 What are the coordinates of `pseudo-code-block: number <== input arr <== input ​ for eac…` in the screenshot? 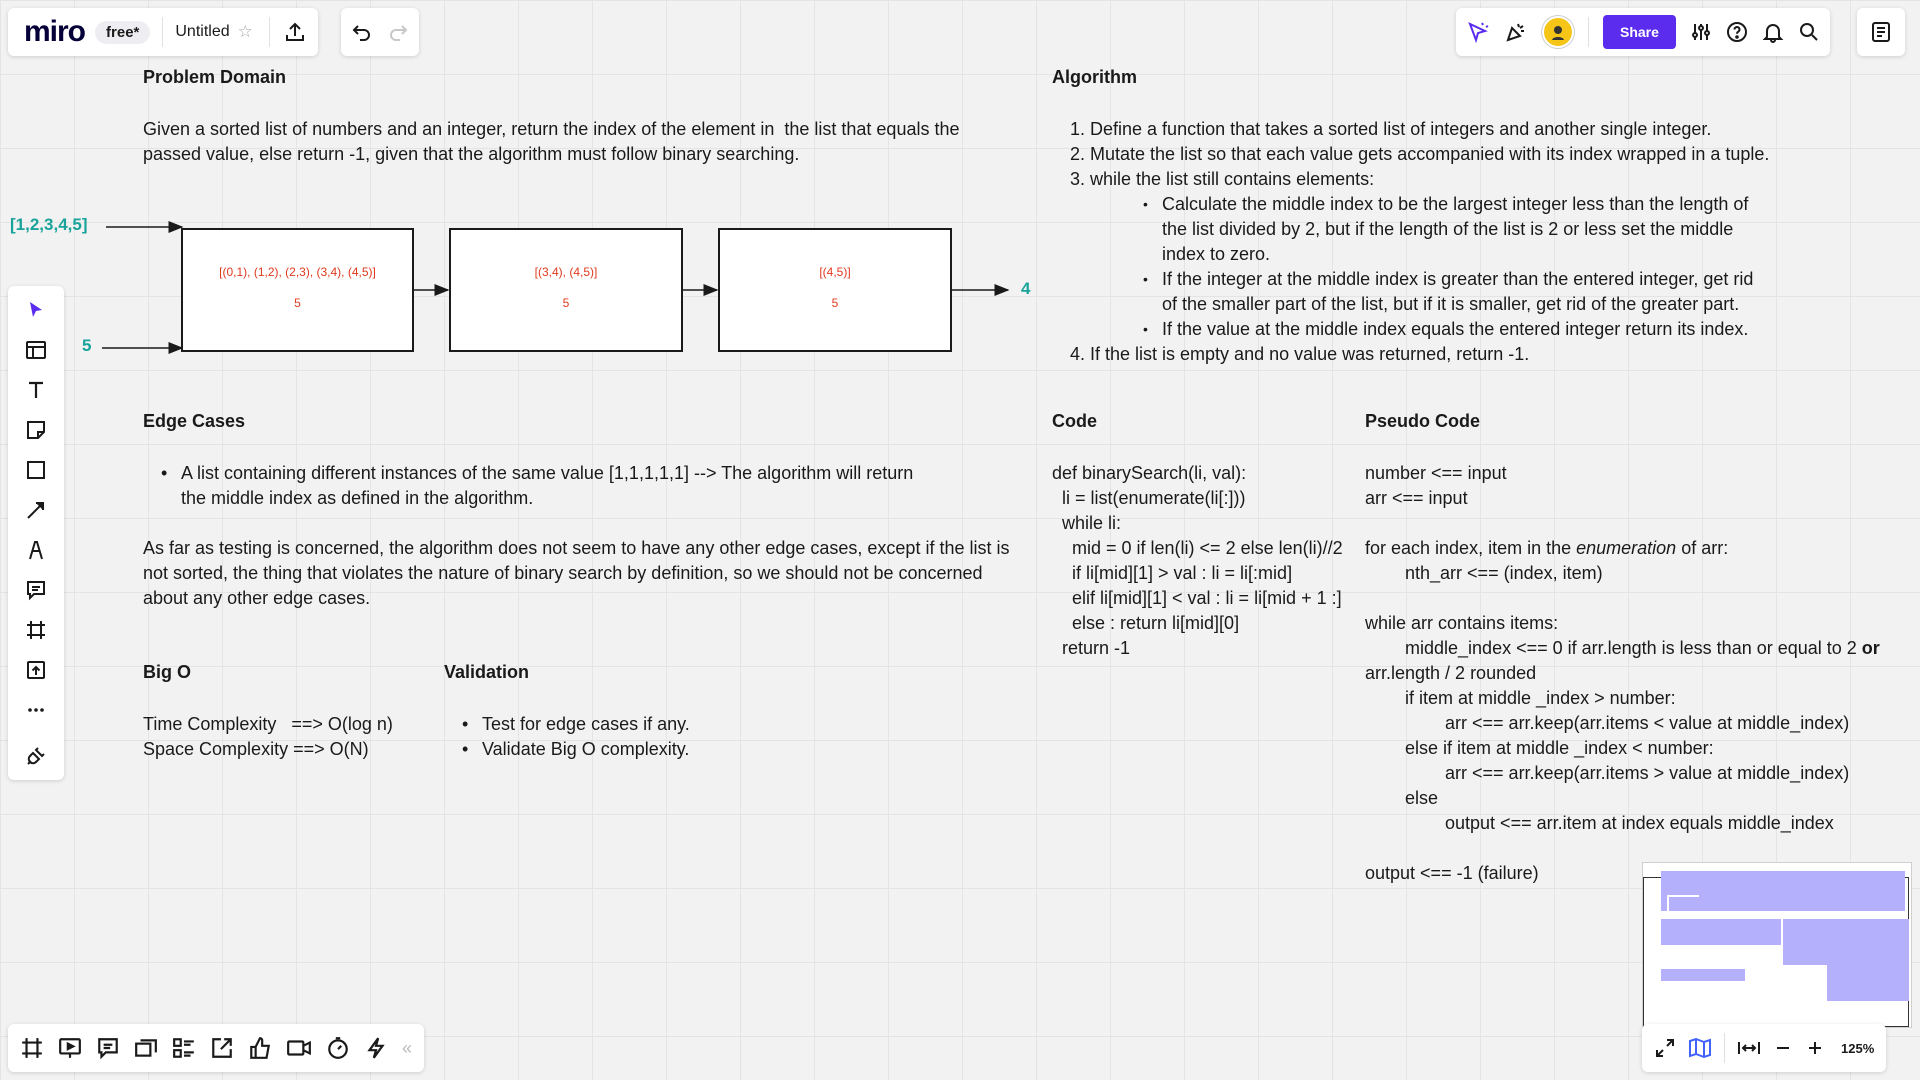 It's located at (1622, 673).